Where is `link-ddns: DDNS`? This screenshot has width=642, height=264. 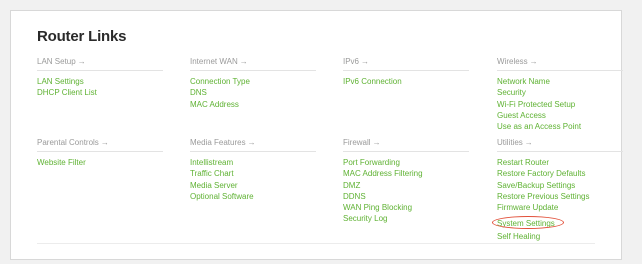 link-ddns: DDNS is located at coordinates (418, 196).